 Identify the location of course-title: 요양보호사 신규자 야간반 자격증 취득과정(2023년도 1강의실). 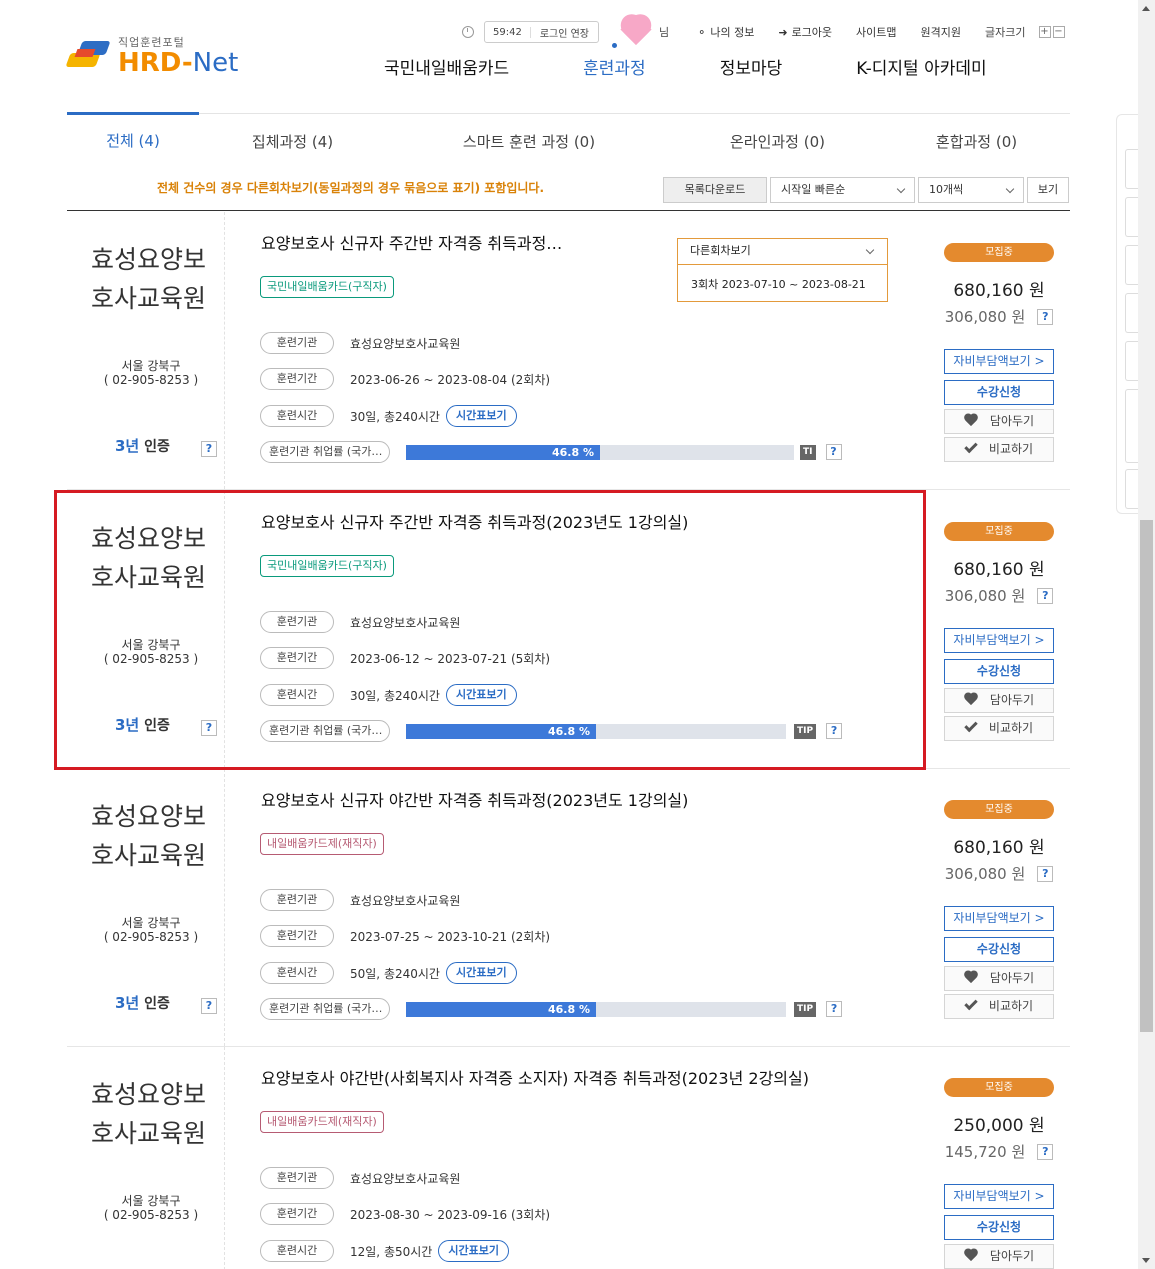
(474, 799).